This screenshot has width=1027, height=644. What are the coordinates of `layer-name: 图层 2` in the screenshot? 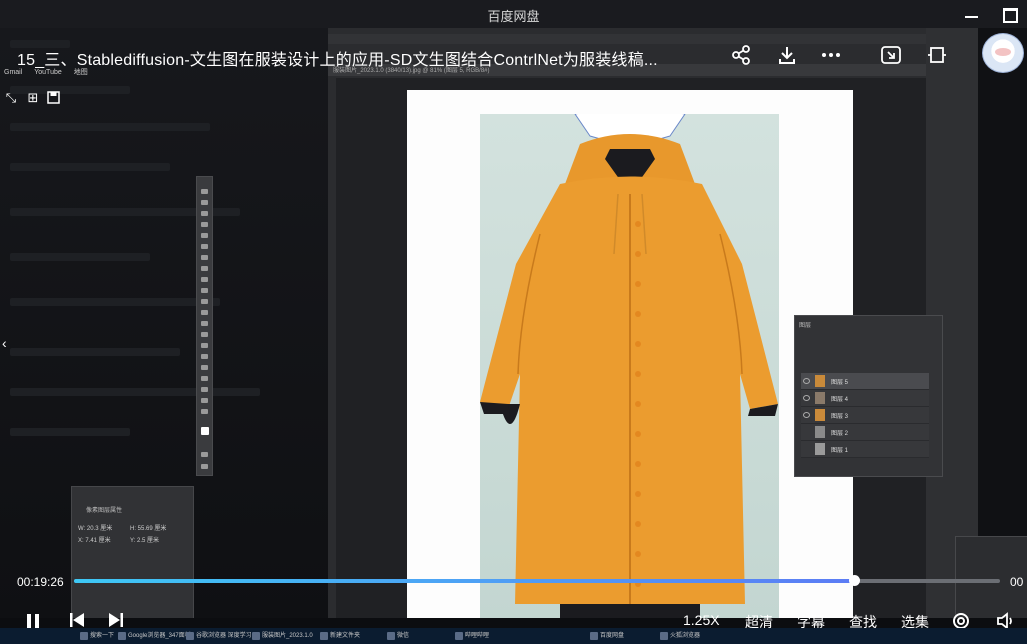 It's located at (840, 434).